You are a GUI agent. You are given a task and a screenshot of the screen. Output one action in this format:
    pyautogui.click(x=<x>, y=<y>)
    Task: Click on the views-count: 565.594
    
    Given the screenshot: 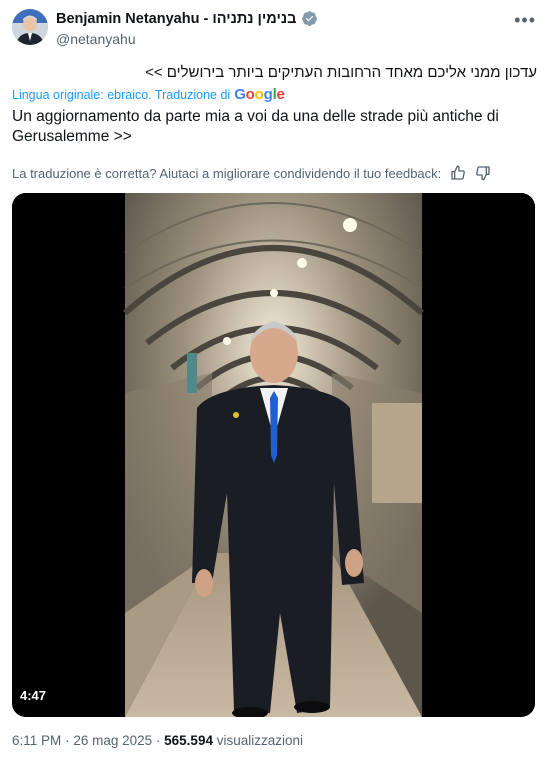 What is the action you would take?
    pyautogui.click(x=188, y=740)
    